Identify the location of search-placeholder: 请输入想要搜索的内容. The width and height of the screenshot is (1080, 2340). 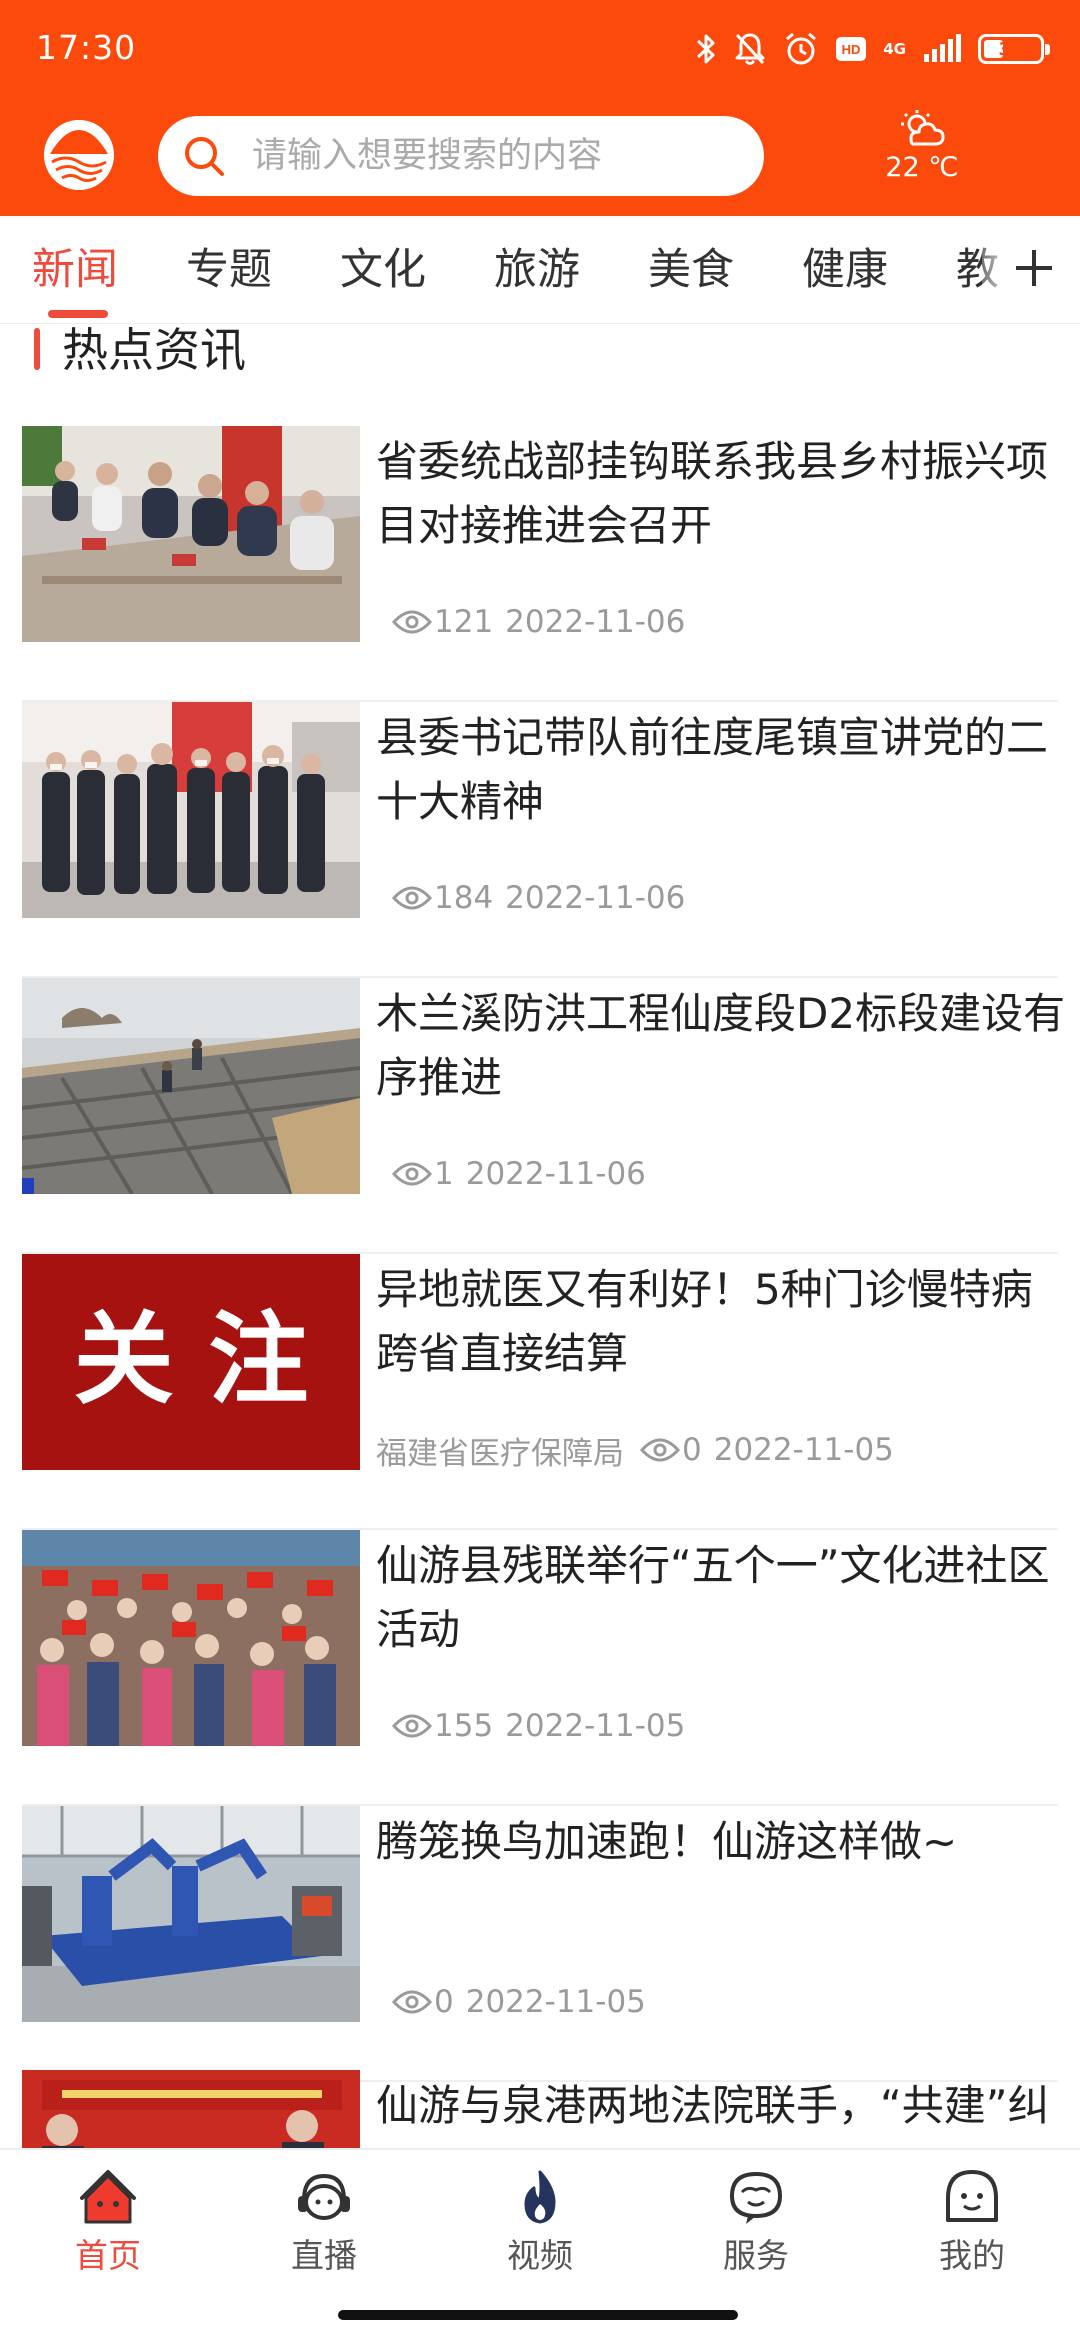
(427, 156).